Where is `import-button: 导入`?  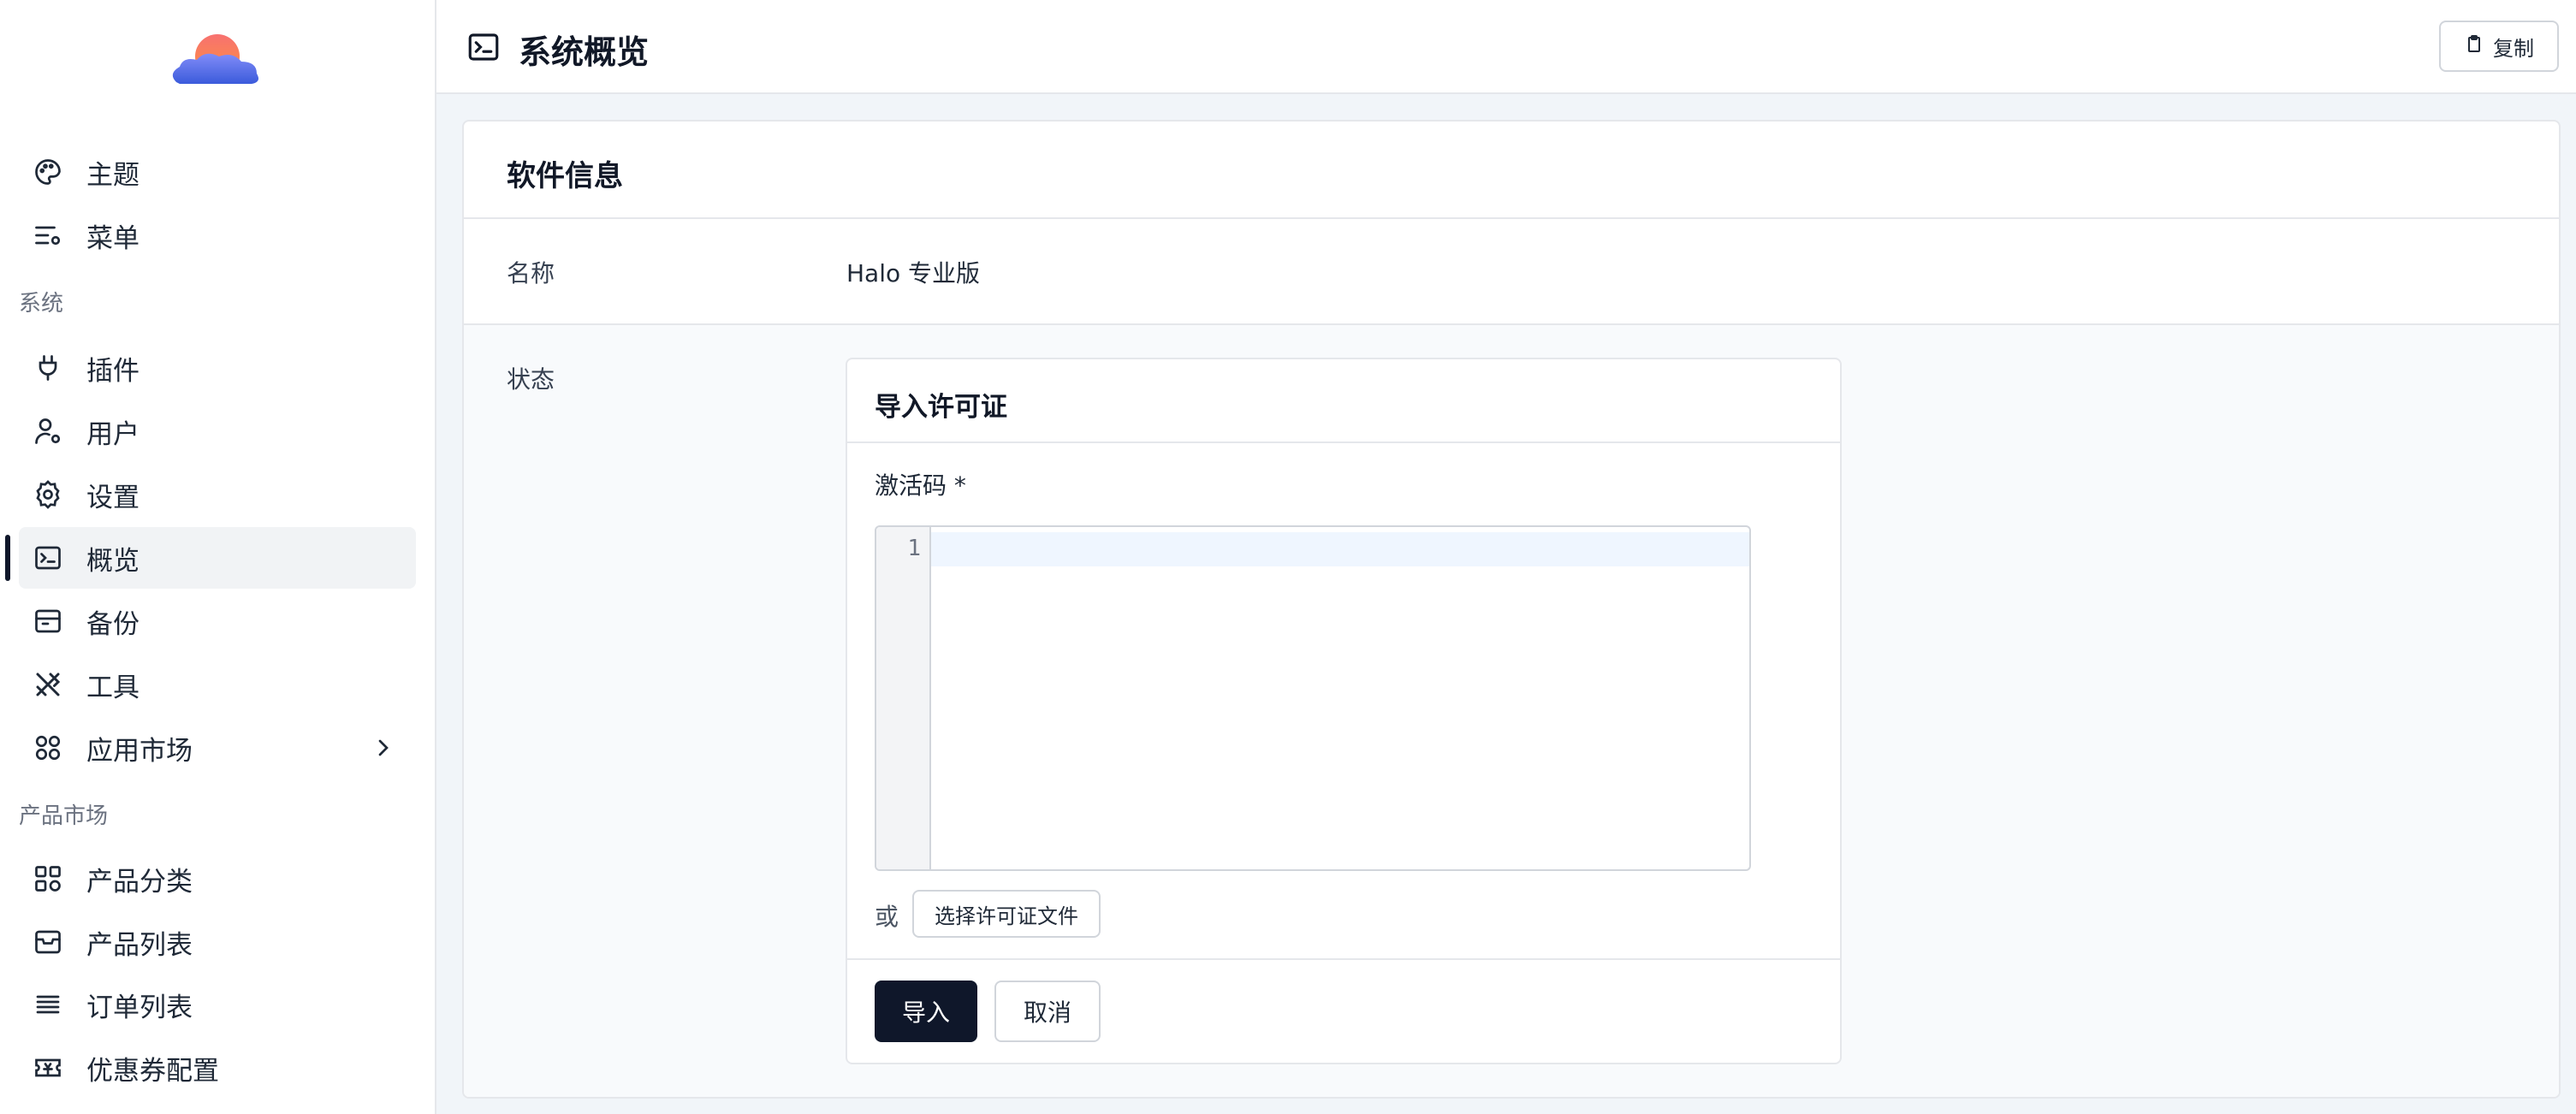
import-button: 导入 is located at coordinates (926, 1012).